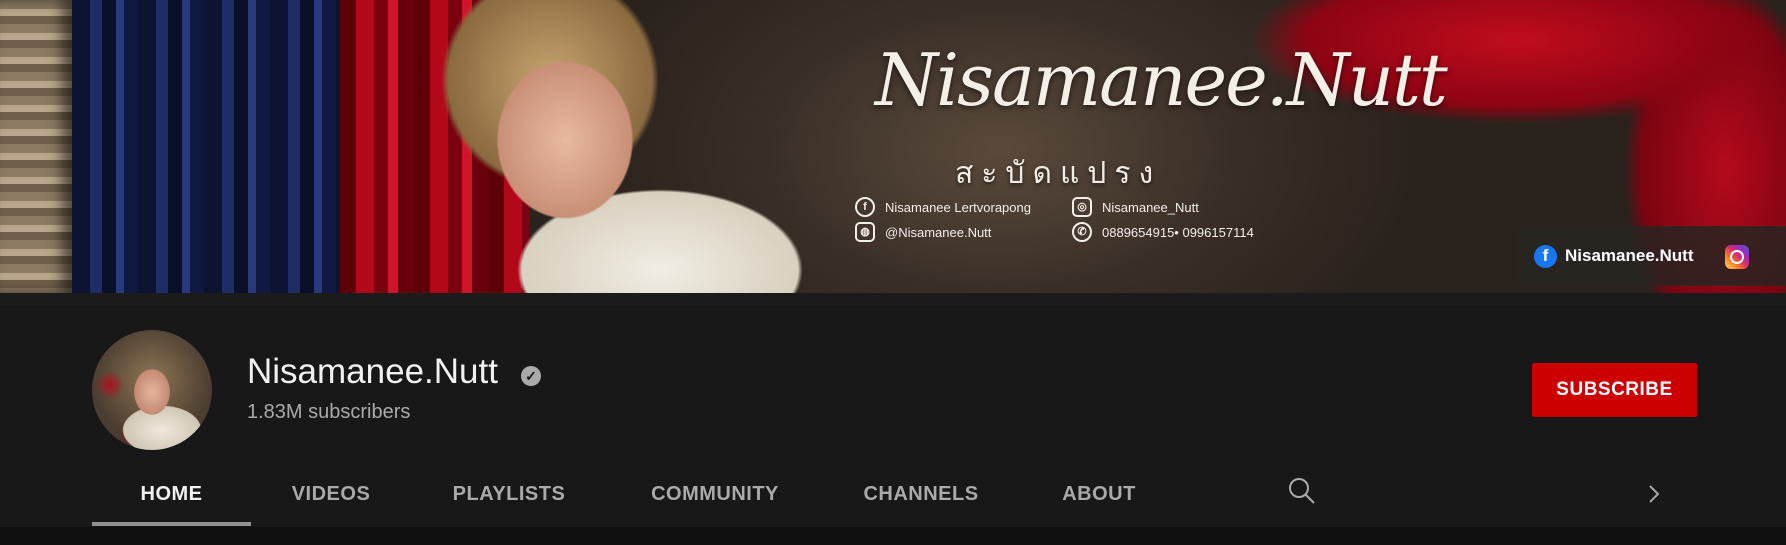  Describe the element at coordinates (938, 232) in the screenshot. I see `banner-contact-line-text: @Nisamanee.Nutt` at that location.